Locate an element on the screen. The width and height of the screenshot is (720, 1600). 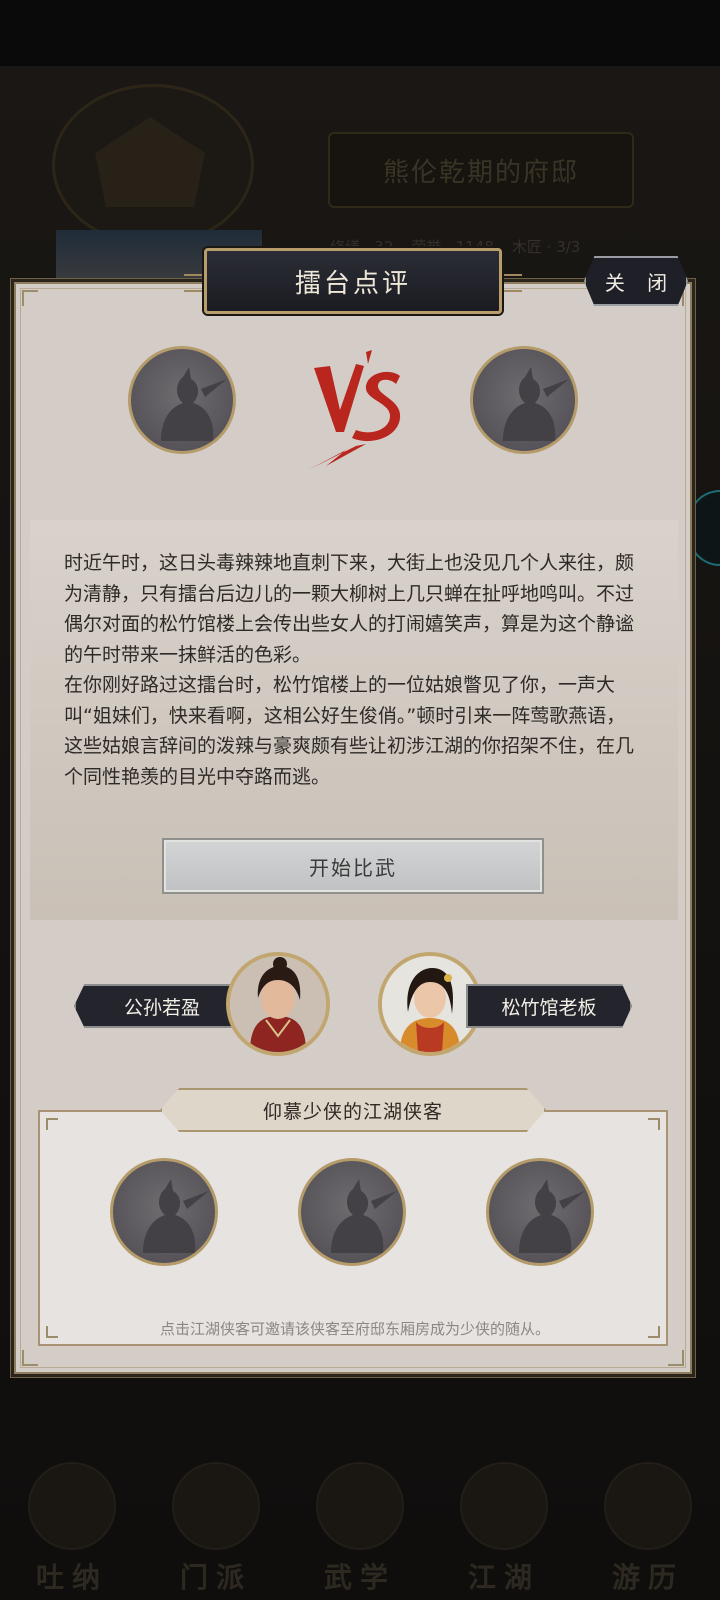
residence-title-box: 熊伦乾期的府邸 is located at coordinates (481, 170).